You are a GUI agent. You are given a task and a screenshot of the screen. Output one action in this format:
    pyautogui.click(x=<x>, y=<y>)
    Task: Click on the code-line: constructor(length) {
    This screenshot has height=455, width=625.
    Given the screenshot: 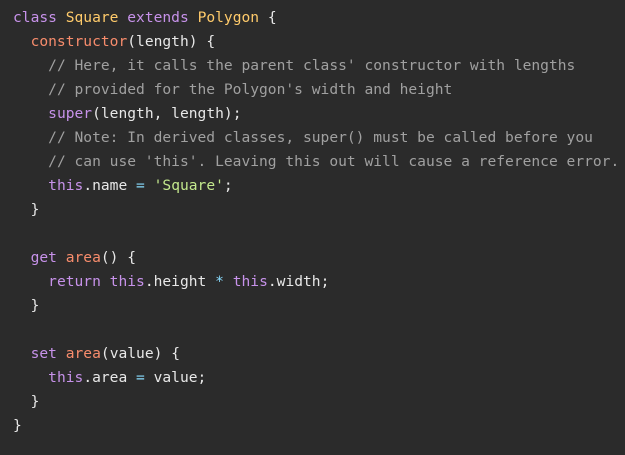 What is the action you would take?
    pyautogui.click(x=319, y=42)
    